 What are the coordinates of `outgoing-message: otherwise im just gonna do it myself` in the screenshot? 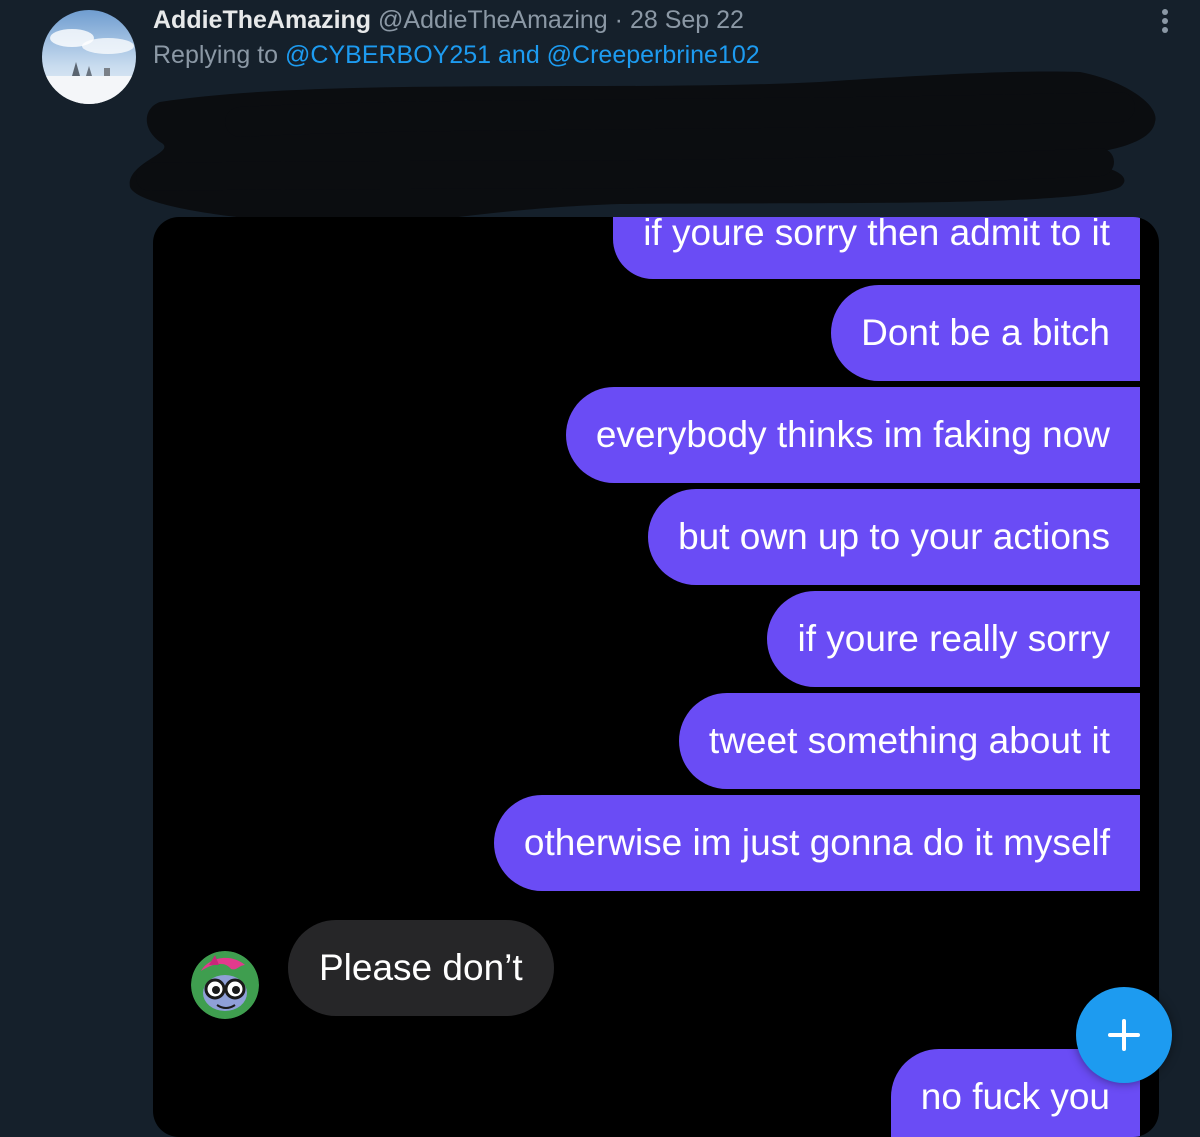 It's located at (816, 843).